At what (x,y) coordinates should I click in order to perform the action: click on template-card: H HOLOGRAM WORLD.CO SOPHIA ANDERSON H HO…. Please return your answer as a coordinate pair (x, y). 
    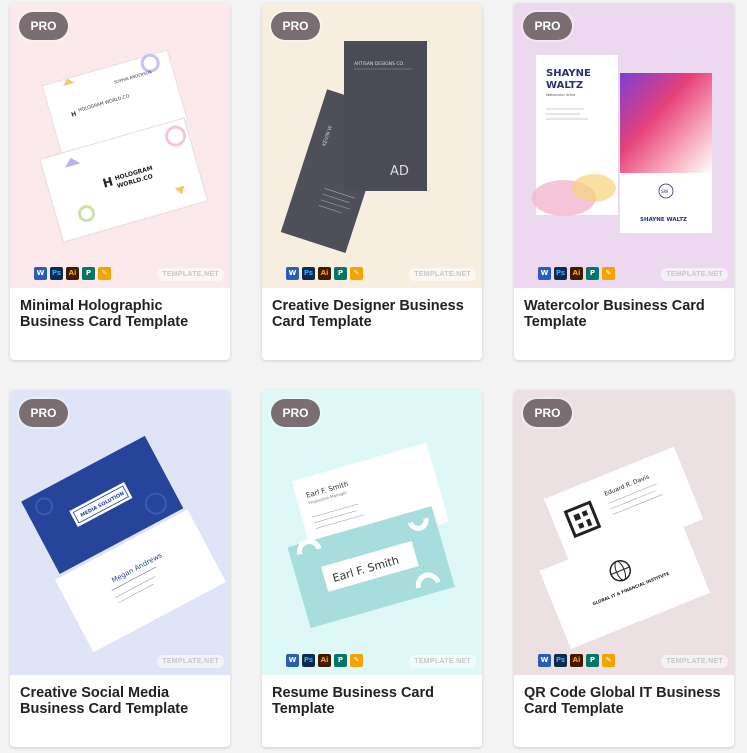
    Looking at the image, I should click on (120, 181).